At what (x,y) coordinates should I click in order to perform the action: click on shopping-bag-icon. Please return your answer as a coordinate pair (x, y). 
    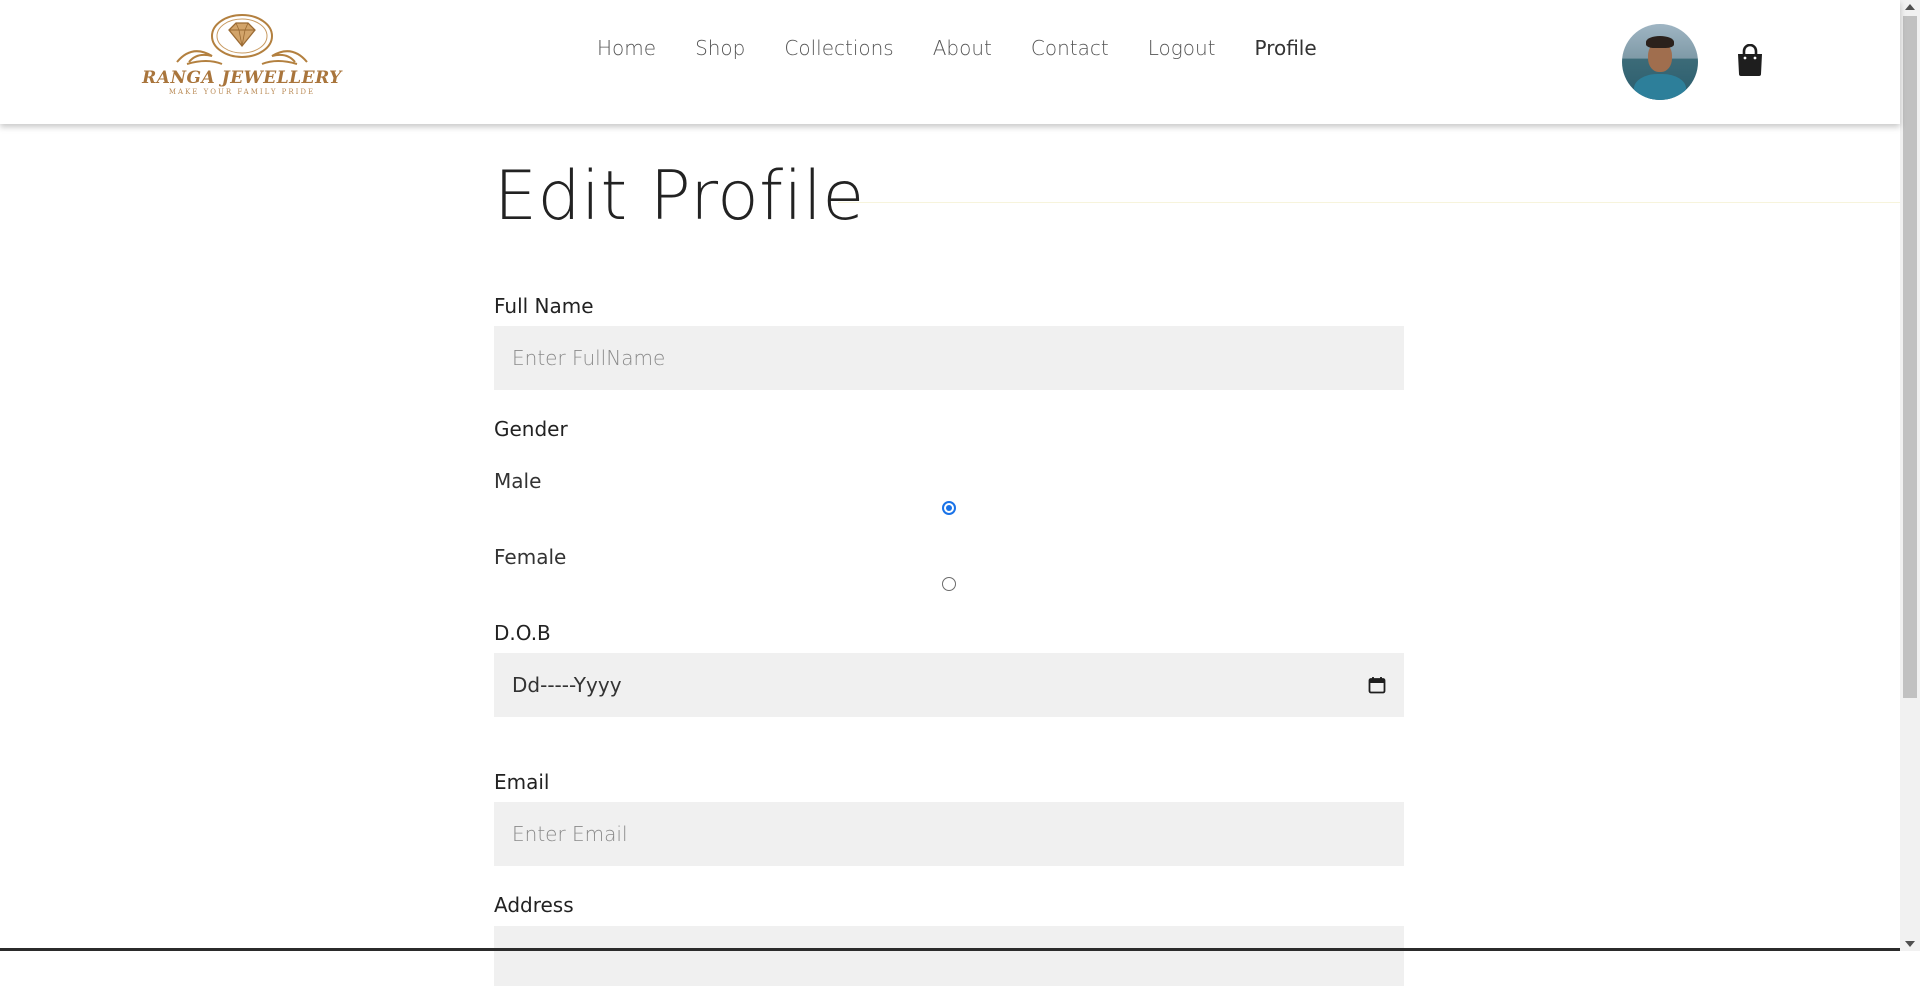
    Looking at the image, I should click on (1750, 59).